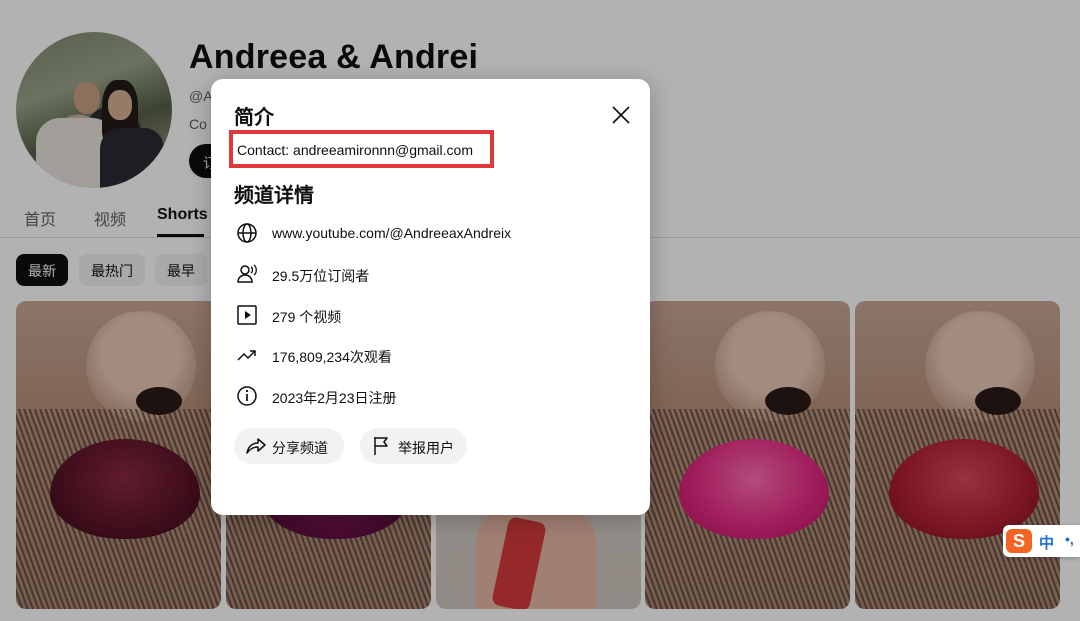 This screenshot has height=621, width=1080. What do you see at coordinates (247, 315) in the screenshot?
I see `video-icon` at bounding box center [247, 315].